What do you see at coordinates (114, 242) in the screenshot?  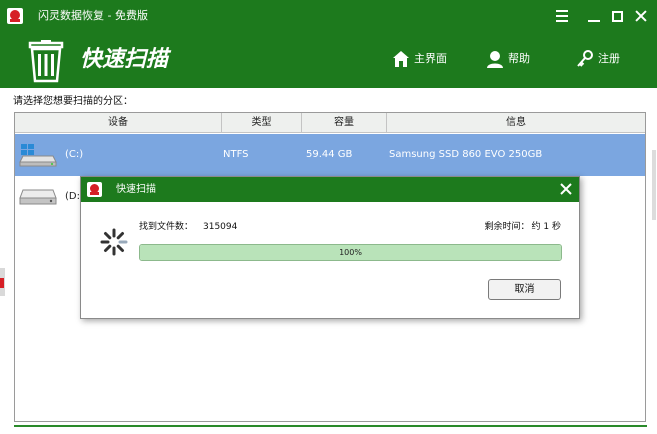 I see `loading-spinner-icon` at bounding box center [114, 242].